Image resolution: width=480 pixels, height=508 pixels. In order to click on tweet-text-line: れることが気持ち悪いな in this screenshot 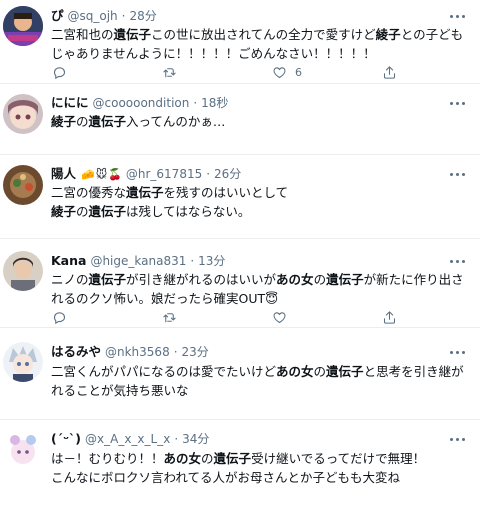, I will do `click(260, 390)`.